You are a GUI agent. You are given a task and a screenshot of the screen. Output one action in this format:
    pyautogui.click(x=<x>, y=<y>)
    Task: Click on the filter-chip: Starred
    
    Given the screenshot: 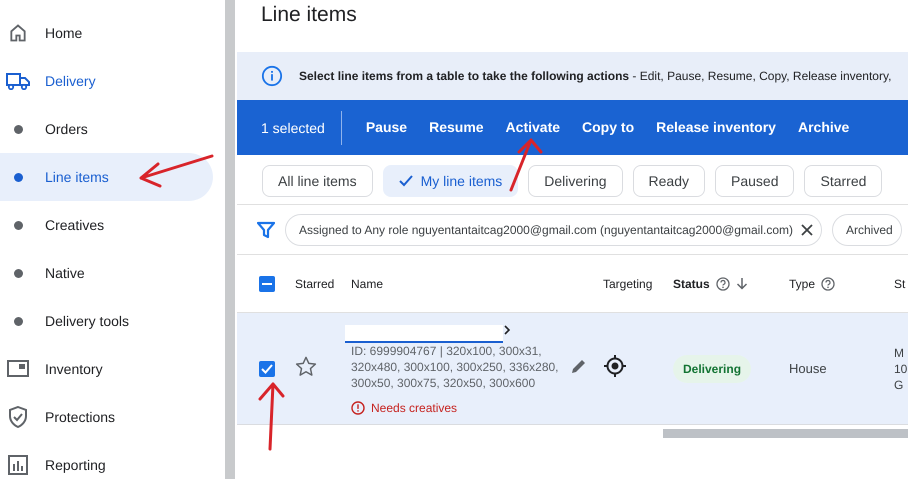 What is the action you would take?
    pyautogui.click(x=843, y=181)
    